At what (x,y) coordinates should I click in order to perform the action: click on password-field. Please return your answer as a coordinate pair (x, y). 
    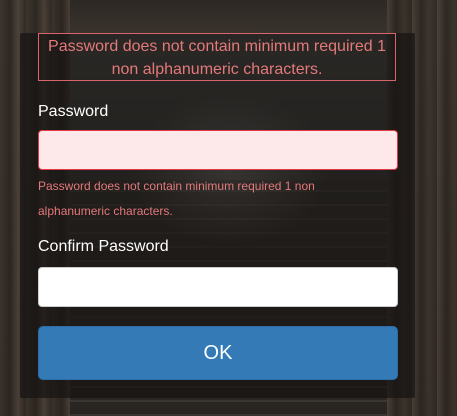
    Looking at the image, I should click on (218, 150).